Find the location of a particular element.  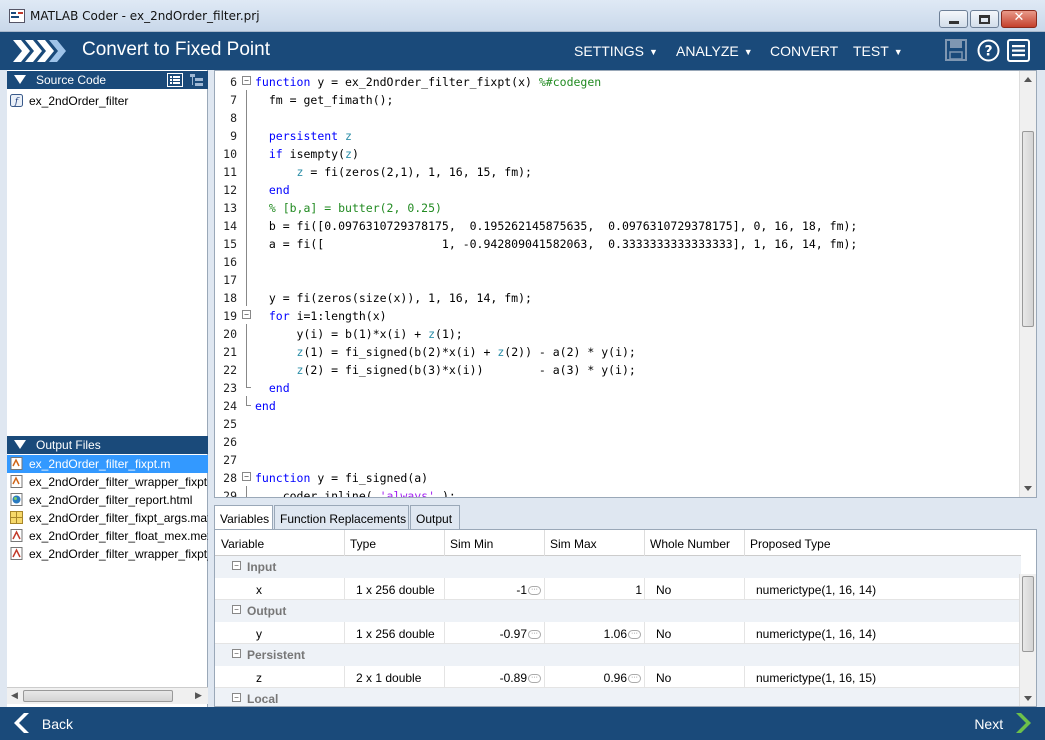

code-line: 28− function y = fi_signed(a) is located at coordinates (618, 477).